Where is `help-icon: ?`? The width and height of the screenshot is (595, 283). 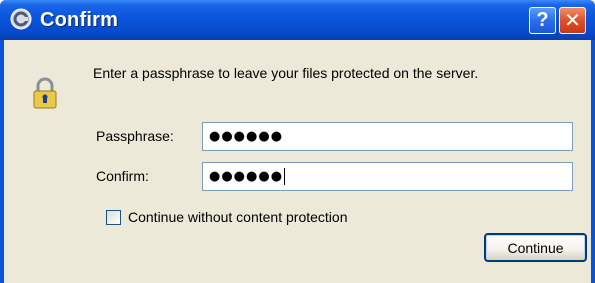 help-icon: ? is located at coordinates (542, 20).